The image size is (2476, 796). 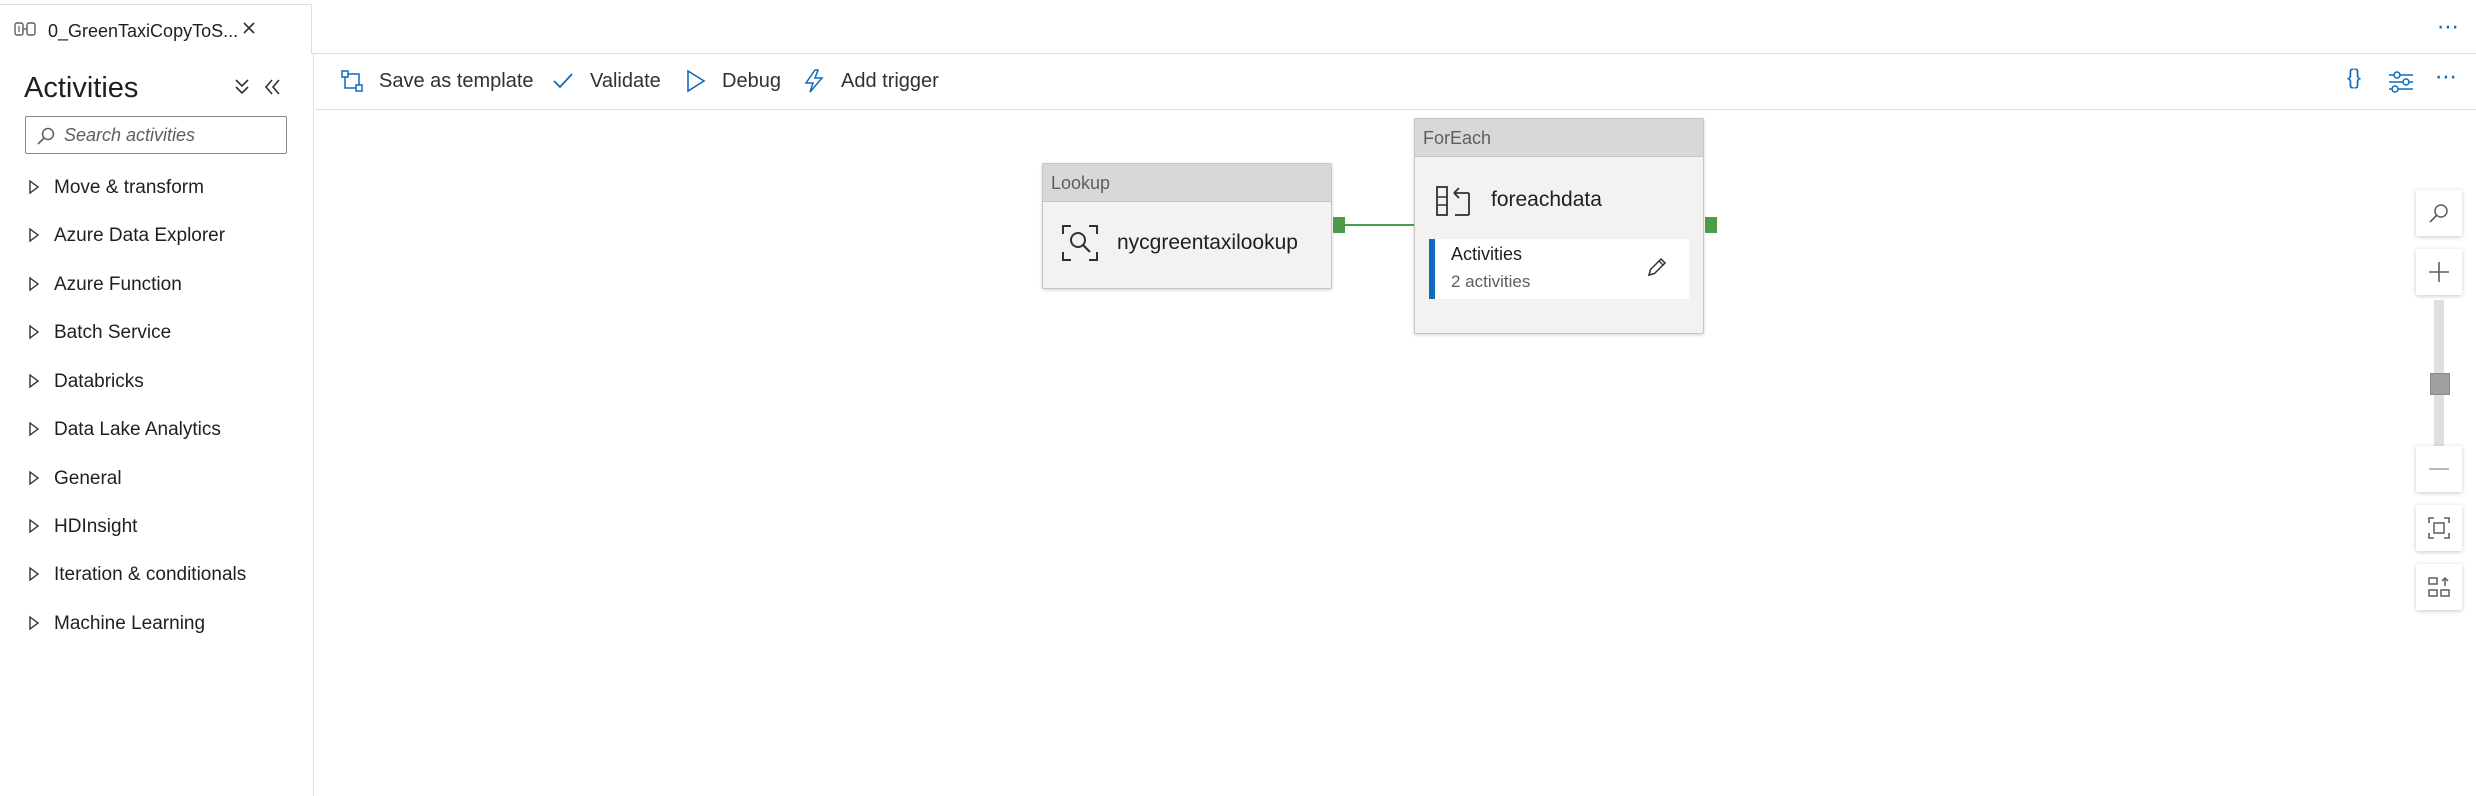 I want to click on minus-icon, so click(x=2439, y=469).